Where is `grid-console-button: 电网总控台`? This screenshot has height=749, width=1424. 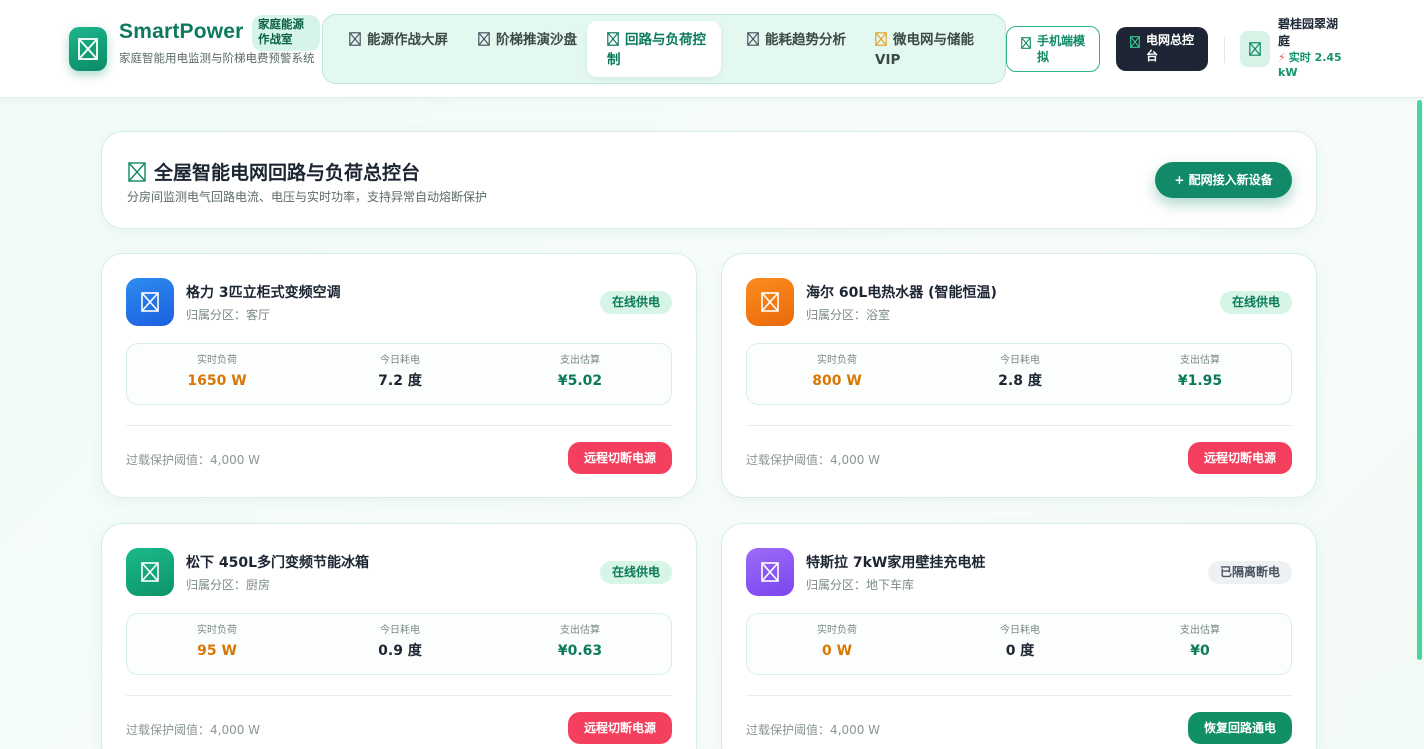 grid-console-button: 电网总控台 is located at coordinates (1162, 49).